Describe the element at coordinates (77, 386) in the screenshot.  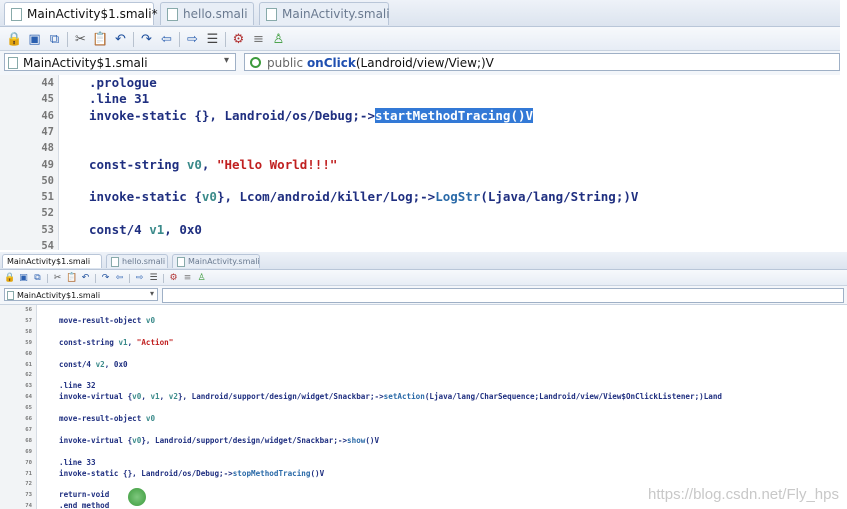
I see `code-line: .line 32` at that location.